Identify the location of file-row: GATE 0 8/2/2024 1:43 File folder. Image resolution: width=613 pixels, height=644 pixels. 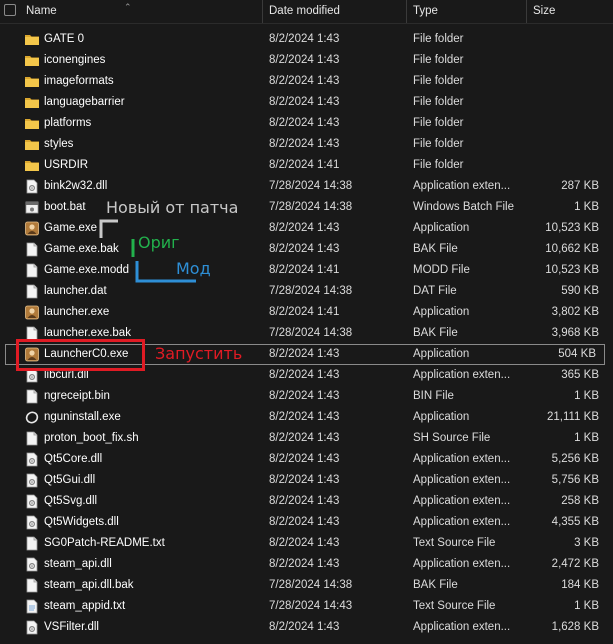
(306, 39).